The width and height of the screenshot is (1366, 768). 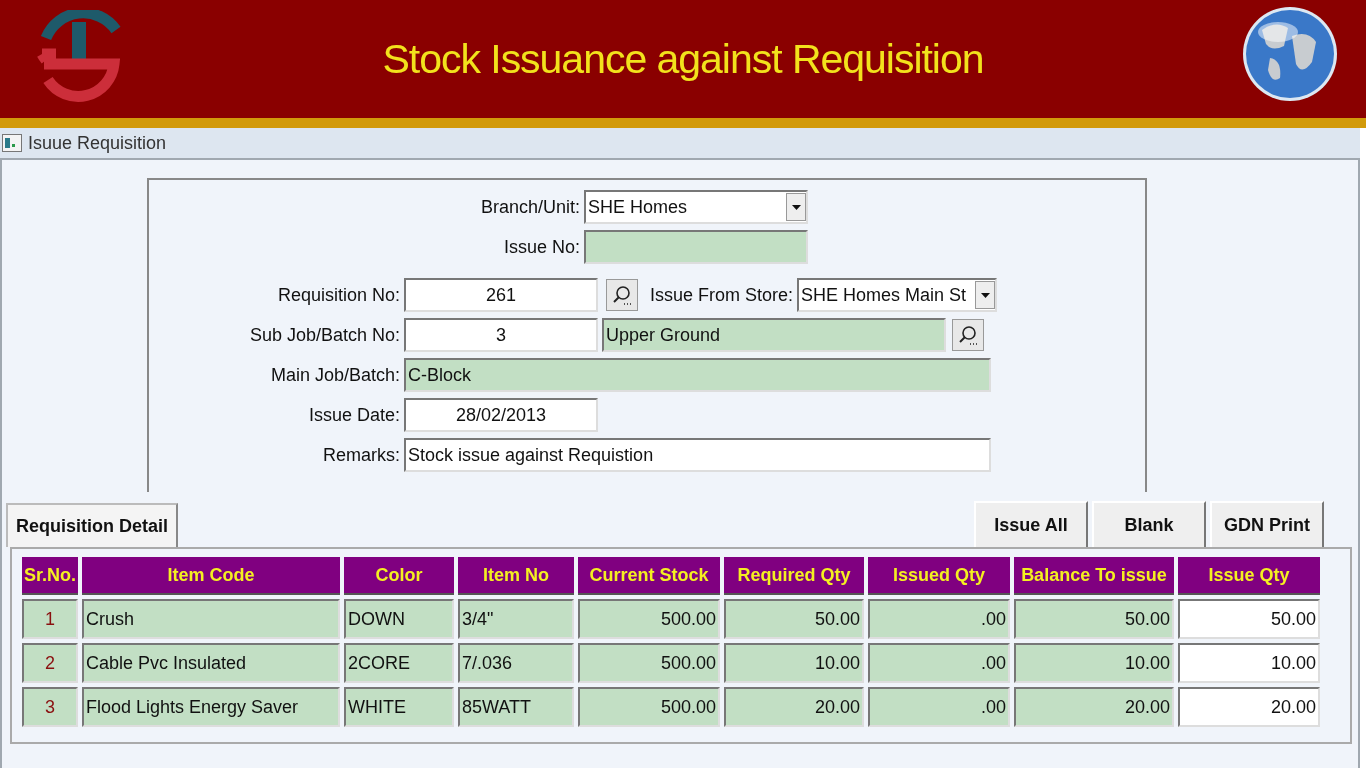 I want to click on column-header: Current Stock, so click(x=649, y=576).